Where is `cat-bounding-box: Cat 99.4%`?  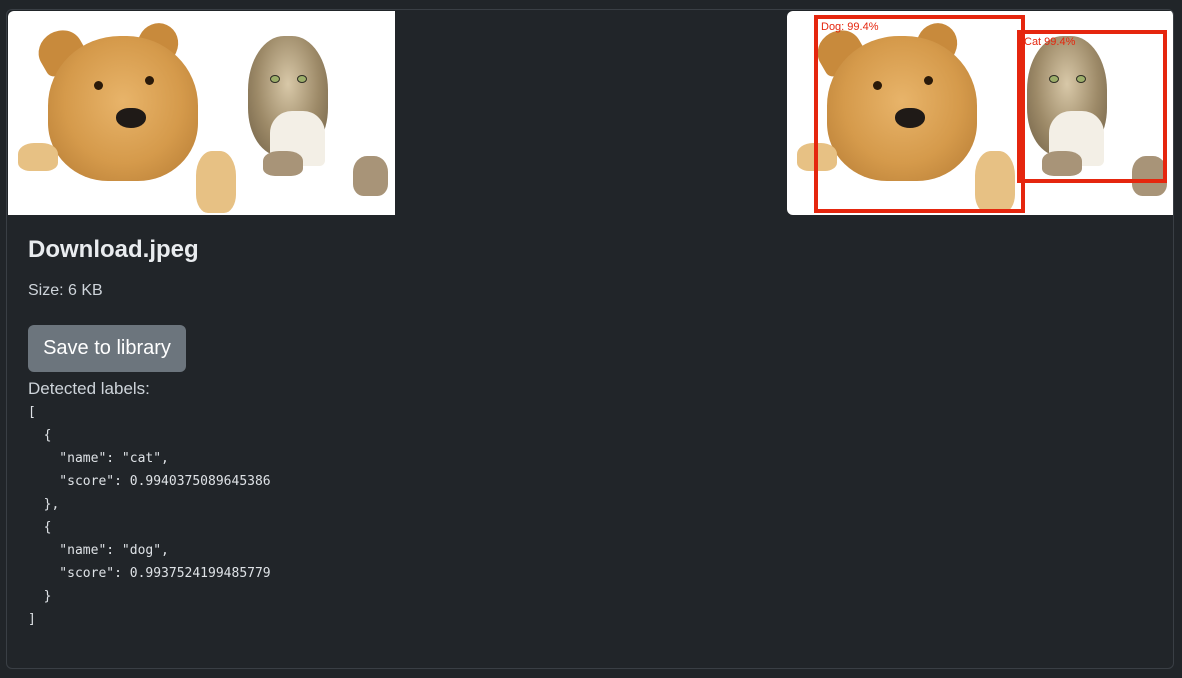 cat-bounding-box: Cat 99.4% is located at coordinates (1092, 106).